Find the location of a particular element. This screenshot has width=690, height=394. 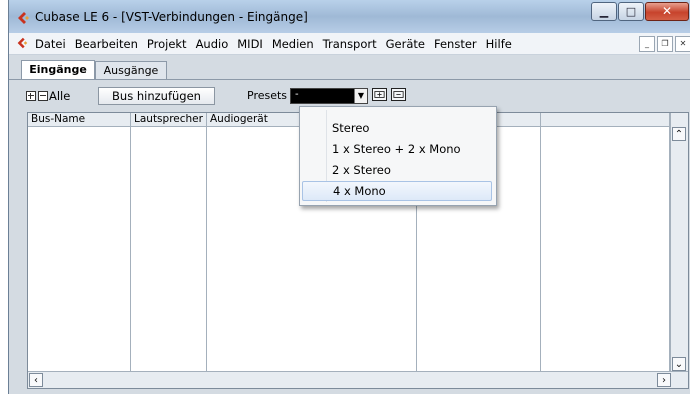

presets-label: Presets is located at coordinates (267, 95).